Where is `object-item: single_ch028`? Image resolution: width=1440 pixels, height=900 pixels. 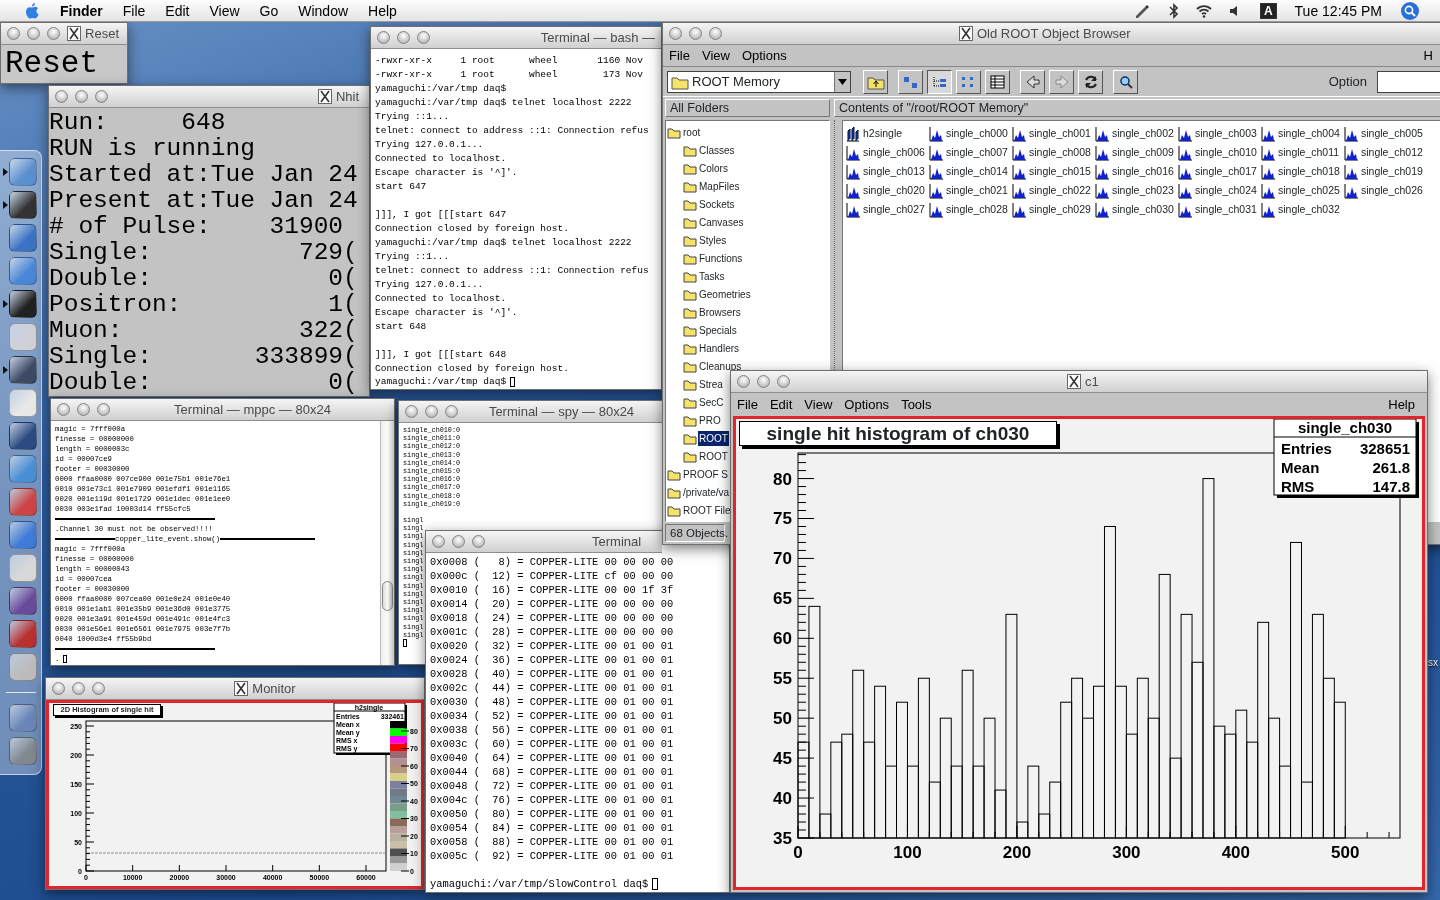
object-item: single_ch028 is located at coordinates (977, 209).